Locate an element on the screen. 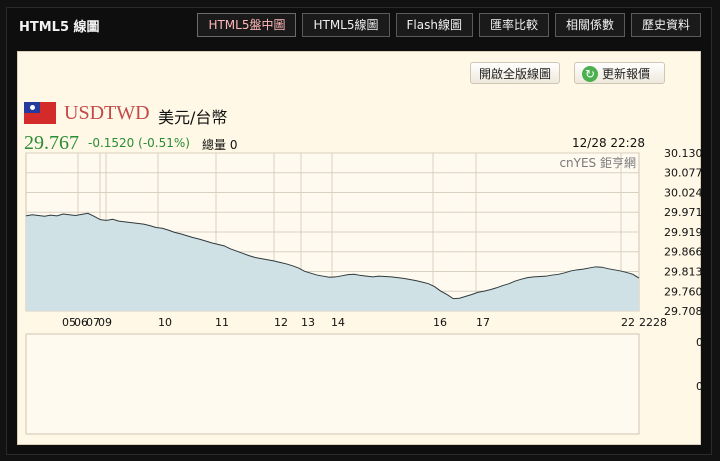 The width and height of the screenshot is (720, 461). app-title: HTML5 線圖 is located at coordinates (59, 27).